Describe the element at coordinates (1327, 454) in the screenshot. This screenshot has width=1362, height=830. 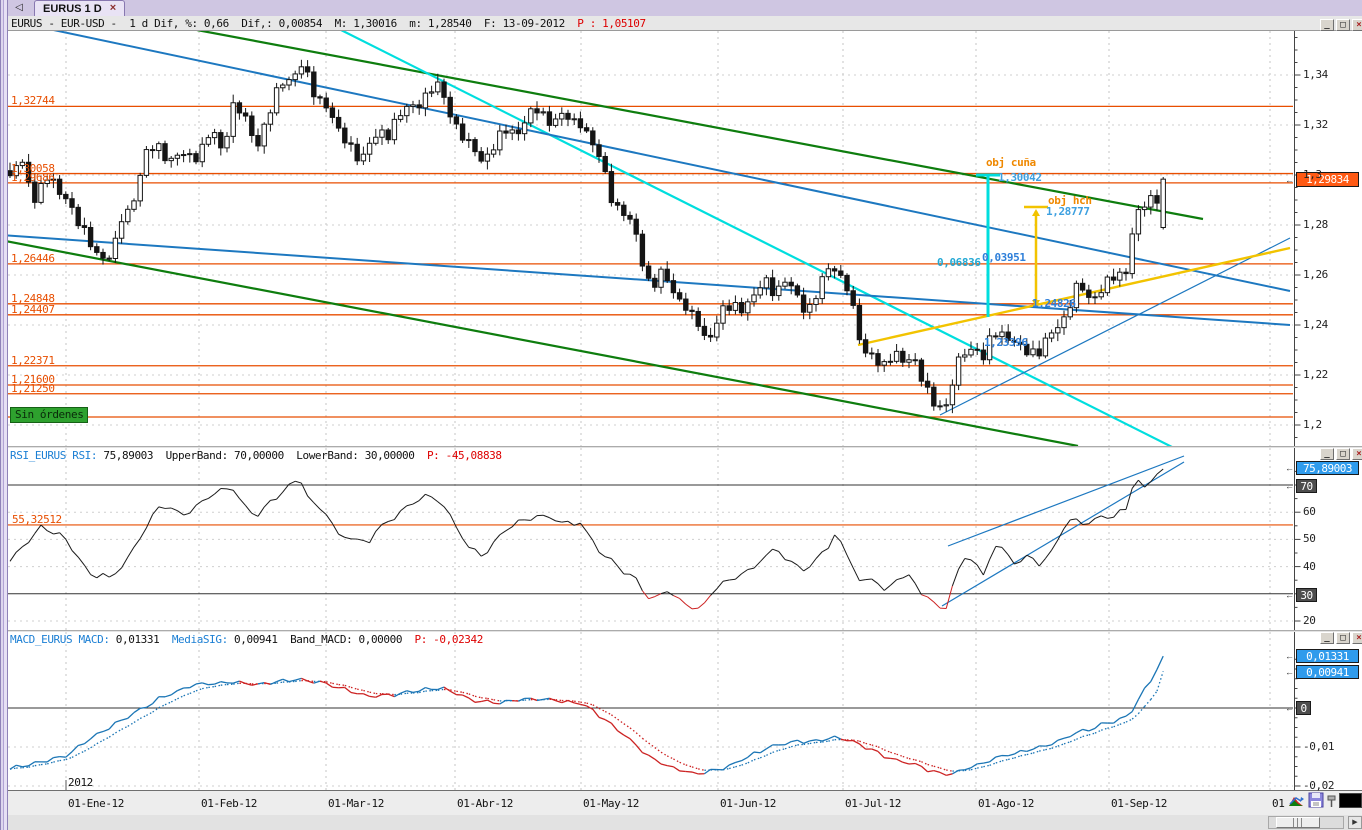
I see `rsi-minimize-button: _` at that location.